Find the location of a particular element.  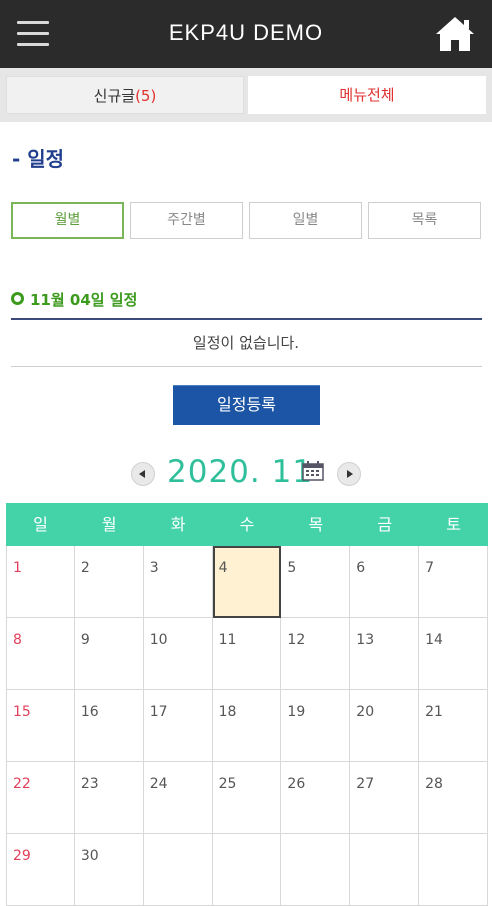

tab-new-posts-label: 신규글 is located at coordinates (114, 96).